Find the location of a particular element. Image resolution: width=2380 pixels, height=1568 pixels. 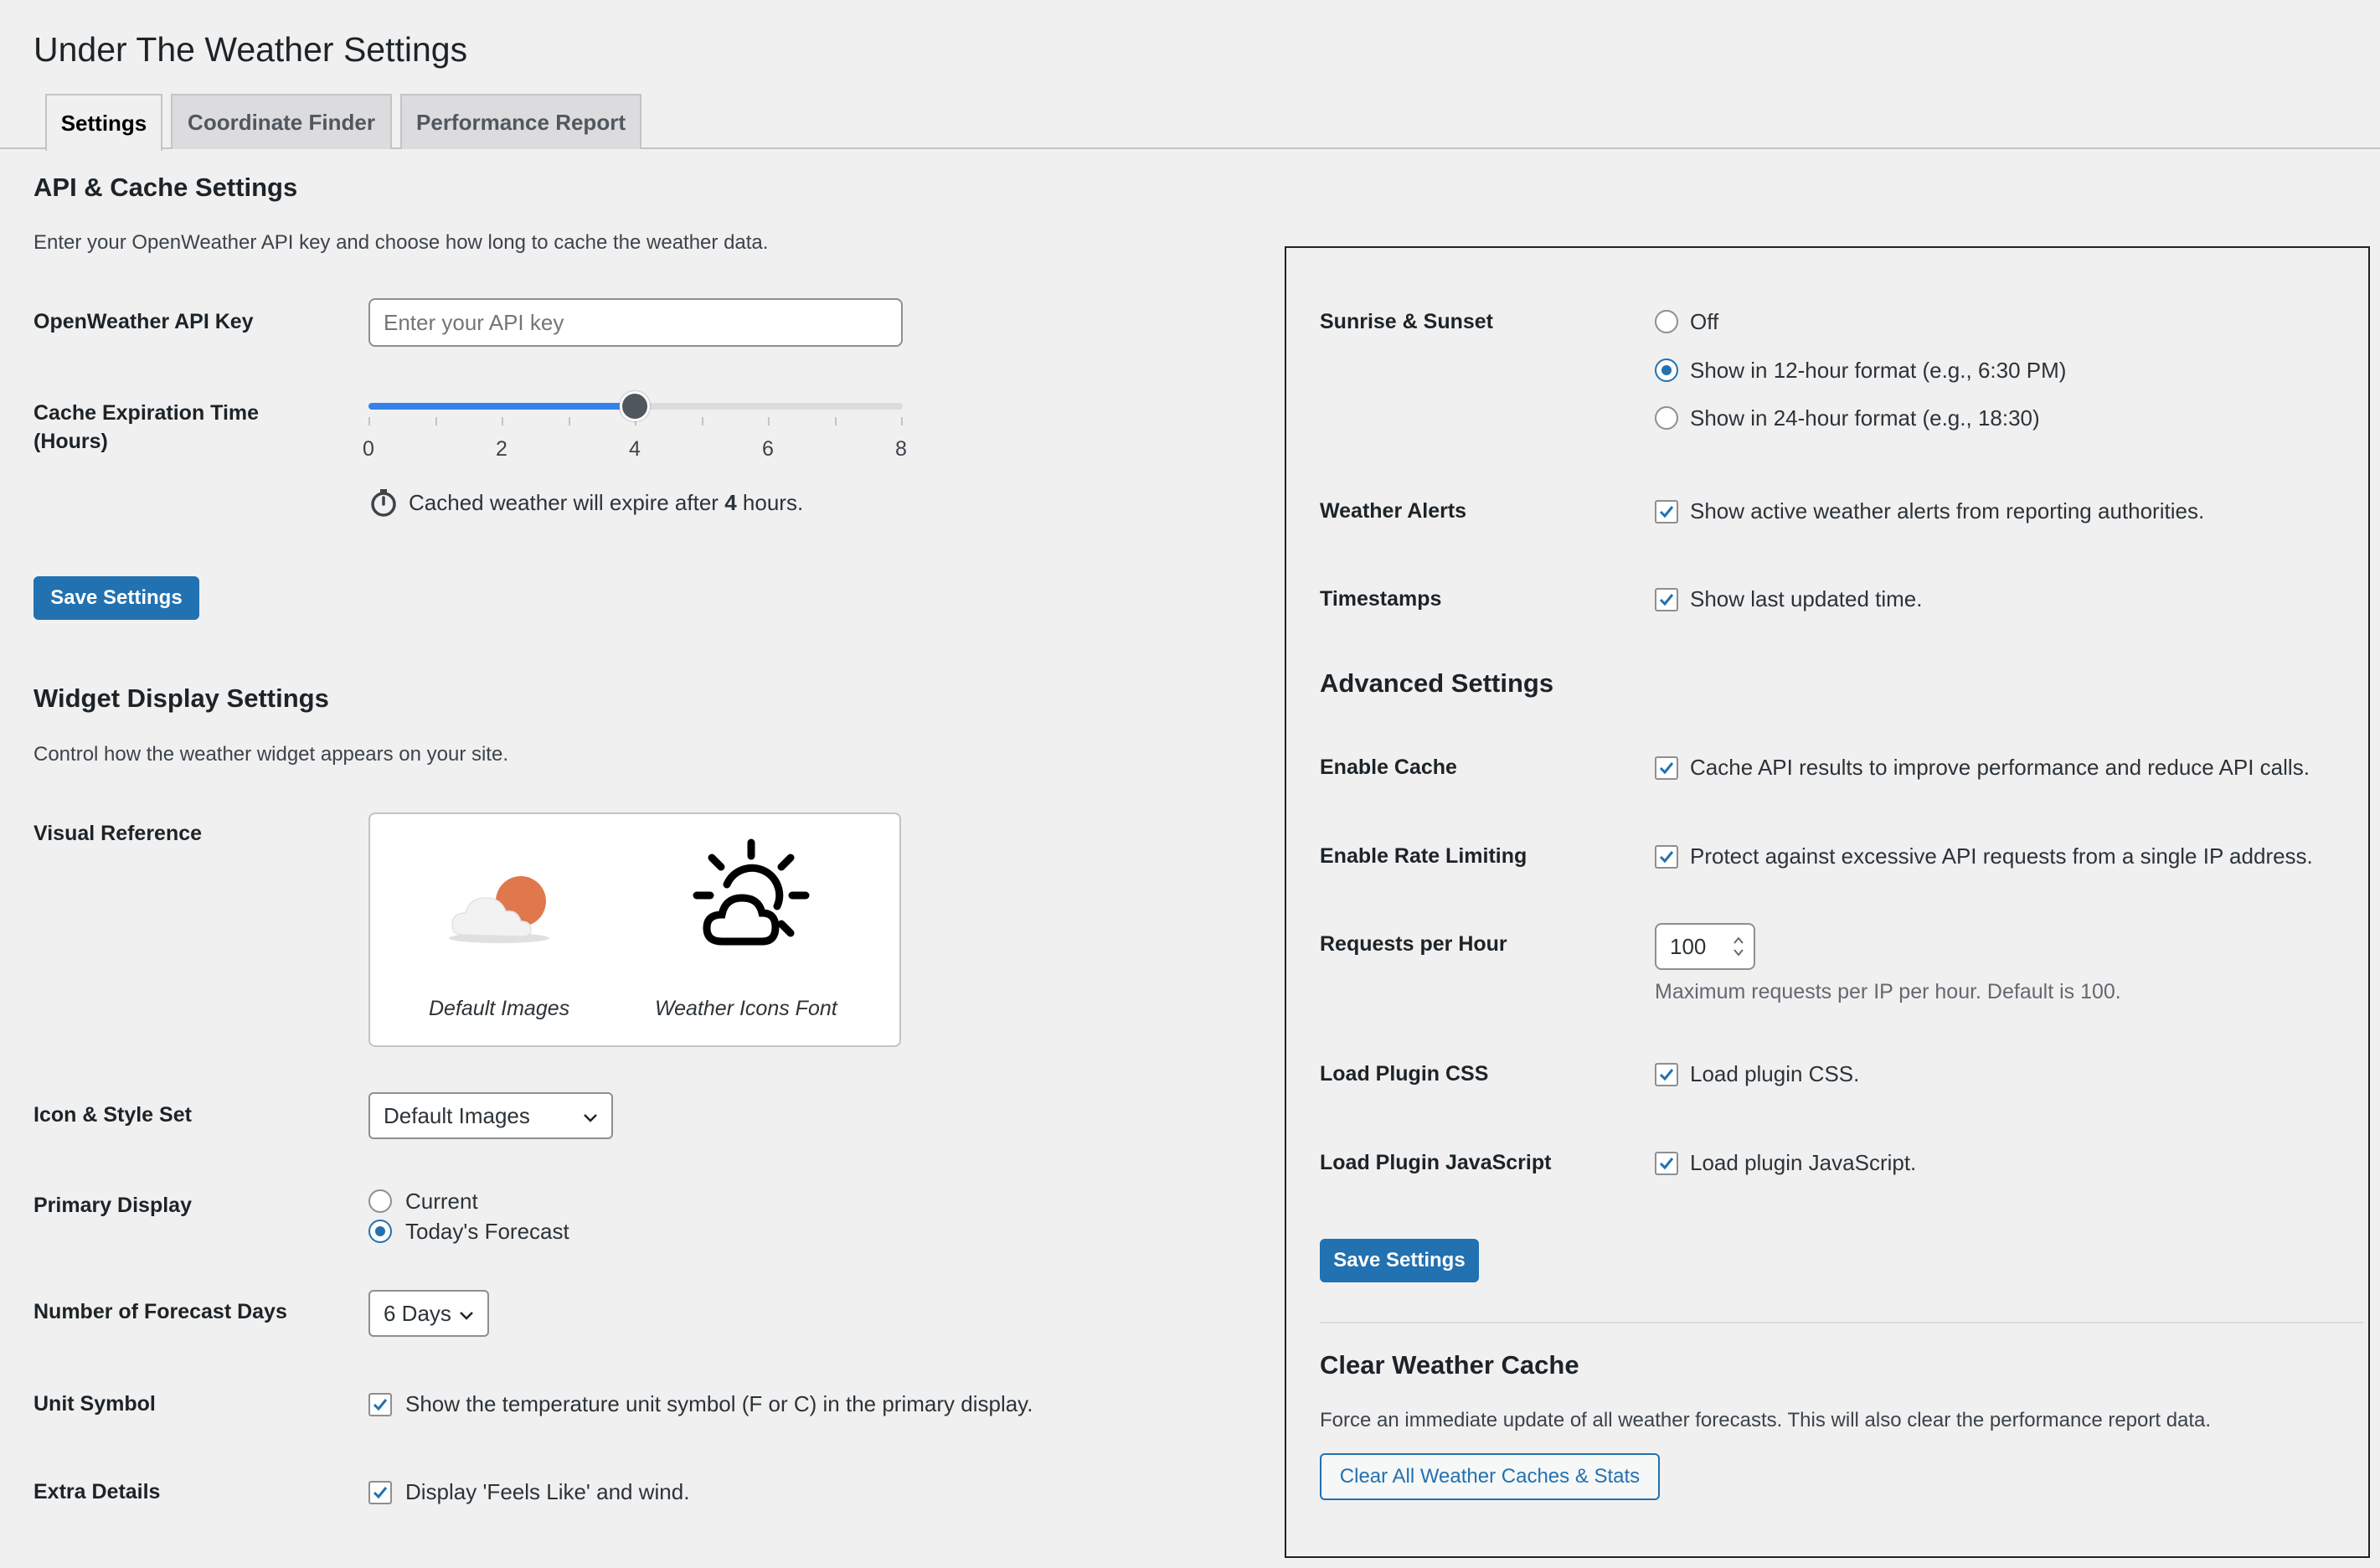

api-key-label: OpenWeather API Key is located at coordinates (143, 322).